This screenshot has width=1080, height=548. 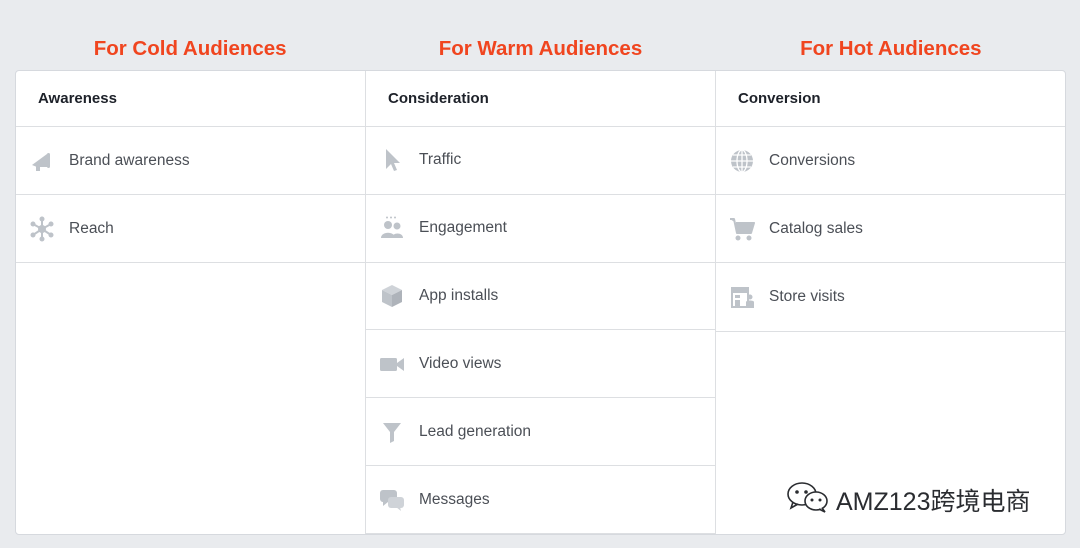 What do you see at coordinates (190, 48) in the screenshot?
I see `cold-audiences-header: For Cold Audiences` at bounding box center [190, 48].